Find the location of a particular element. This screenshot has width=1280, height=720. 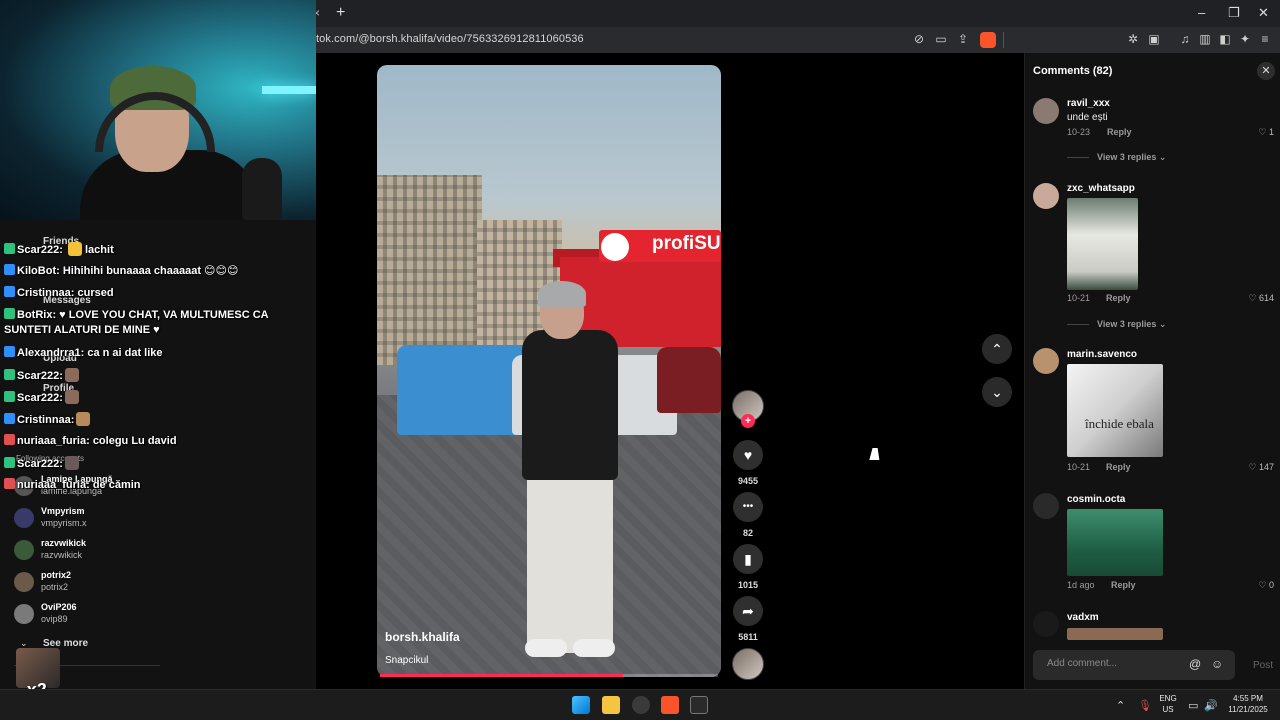

following-name: razvwikick is located at coordinates (63, 543).